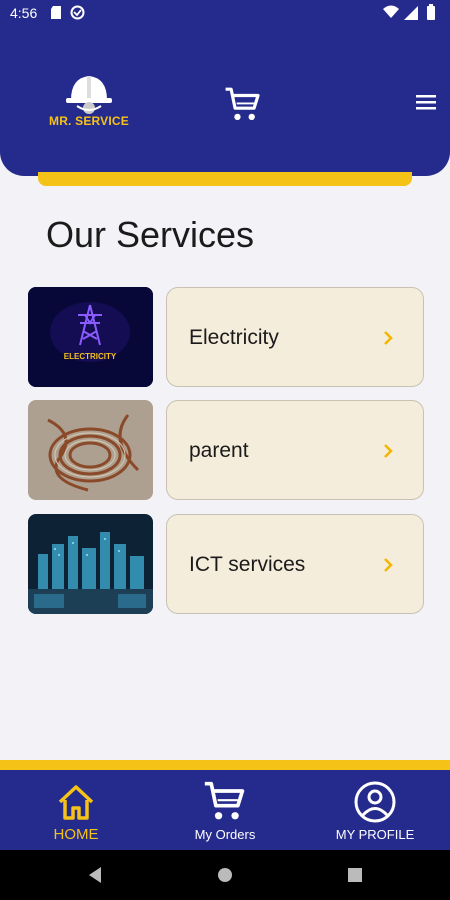  I want to click on nav-my-orders: My Orders, so click(225, 810).